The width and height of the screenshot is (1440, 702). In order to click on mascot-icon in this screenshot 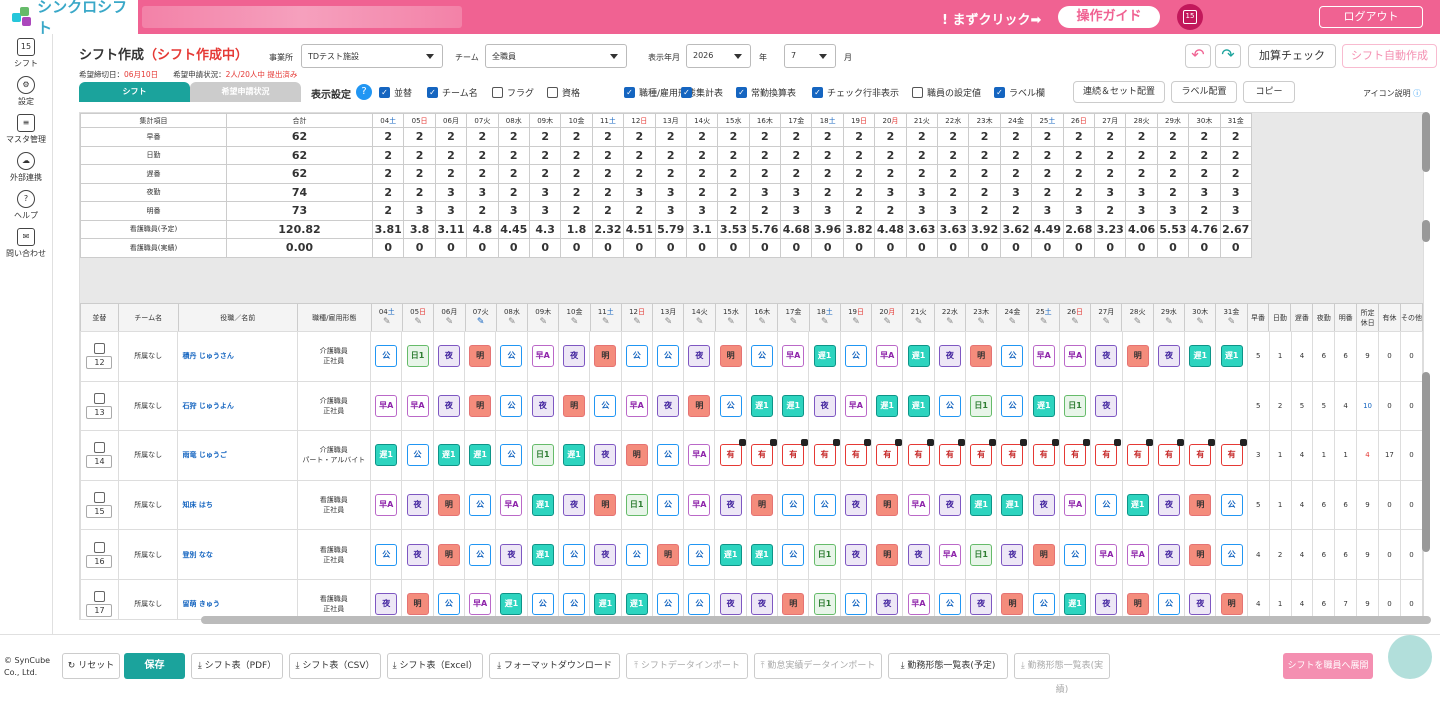, I will do `click(1410, 657)`.